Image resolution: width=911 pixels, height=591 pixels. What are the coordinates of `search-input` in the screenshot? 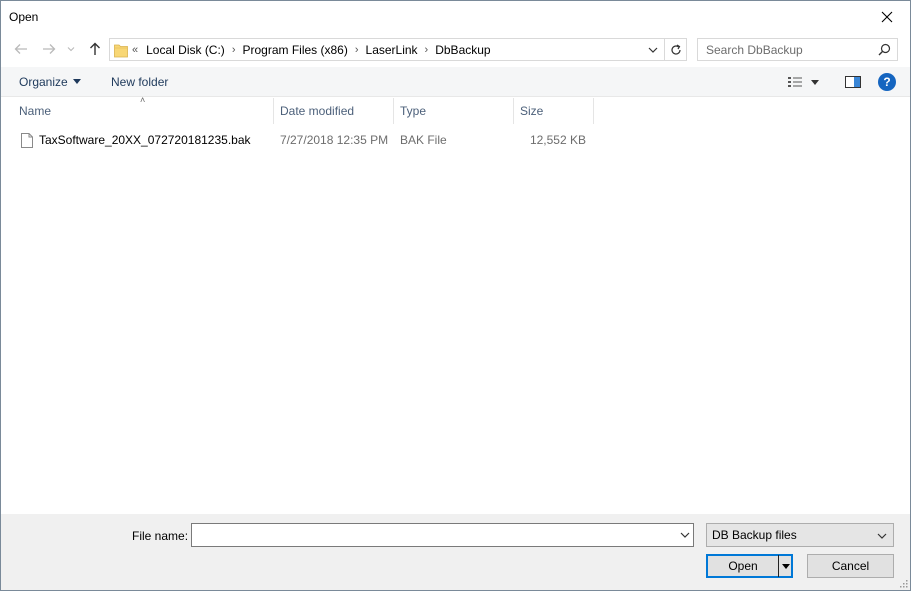 It's located at (786, 49).